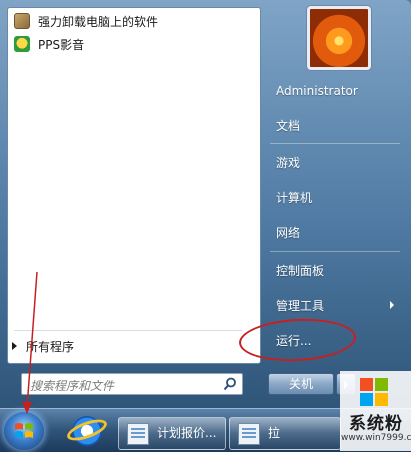 The image size is (411, 452). I want to click on arrow-right-icon, so click(14, 346).